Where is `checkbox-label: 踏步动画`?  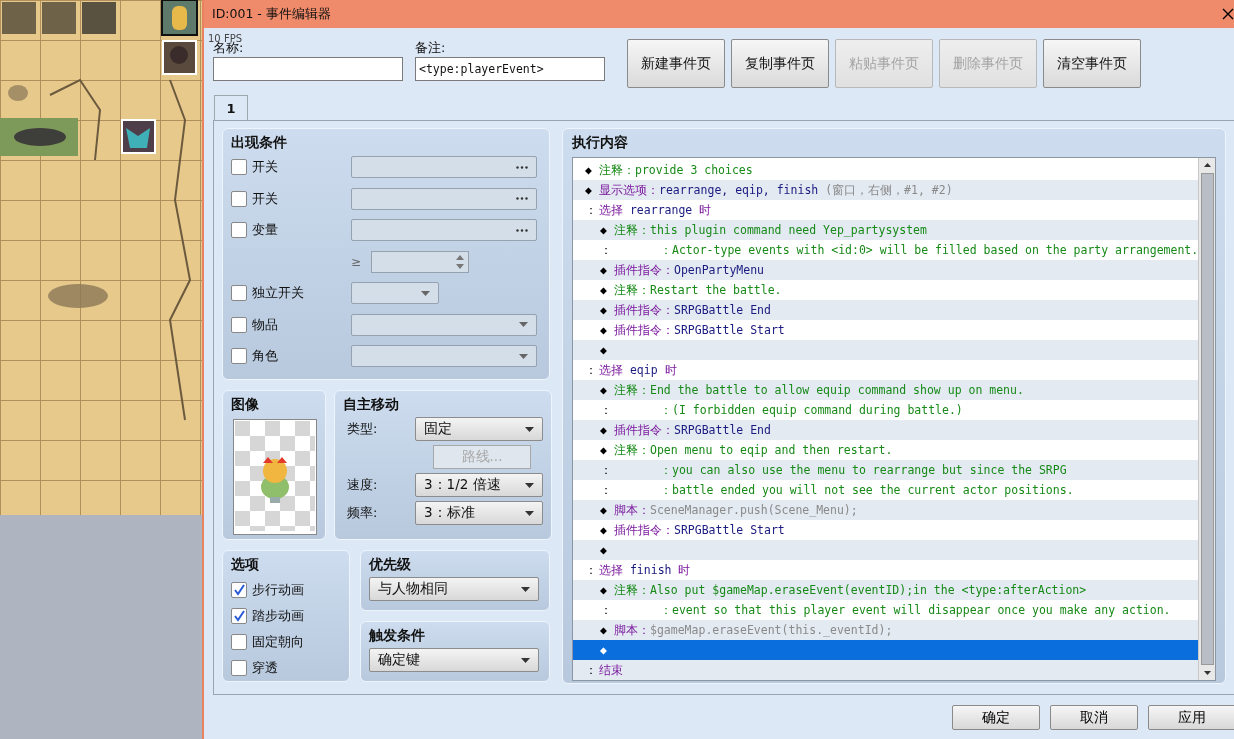
checkbox-label: 踏步动画 is located at coordinates (278, 616).